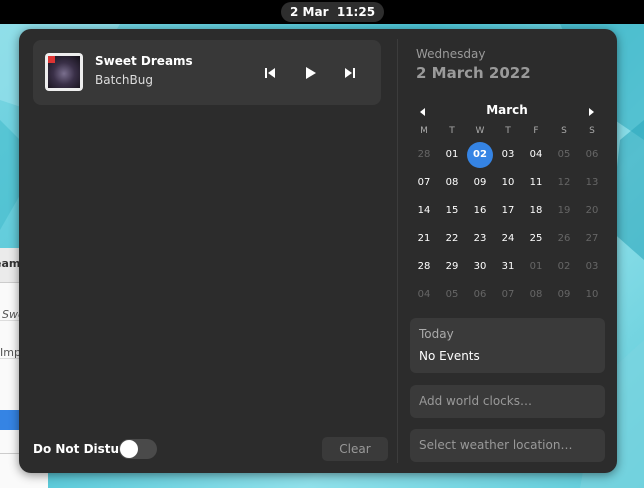 Image resolution: width=644 pixels, height=488 pixels. I want to click on calendar-day-number: 21, so click(424, 238).